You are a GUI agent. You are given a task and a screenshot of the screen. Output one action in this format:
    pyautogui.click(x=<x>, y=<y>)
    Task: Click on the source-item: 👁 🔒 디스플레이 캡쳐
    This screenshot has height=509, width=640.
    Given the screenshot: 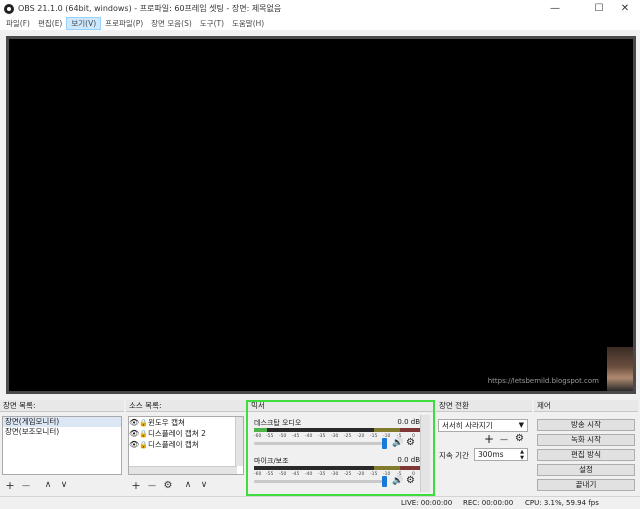 What is the action you would take?
    pyautogui.click(x=186, y=444)
    